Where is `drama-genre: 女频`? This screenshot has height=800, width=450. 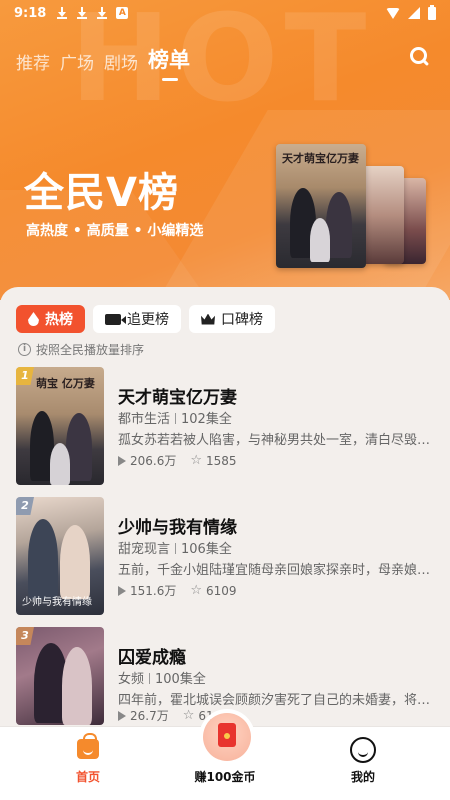
drama-genre: 女频 is located at coordinates (131, 679).